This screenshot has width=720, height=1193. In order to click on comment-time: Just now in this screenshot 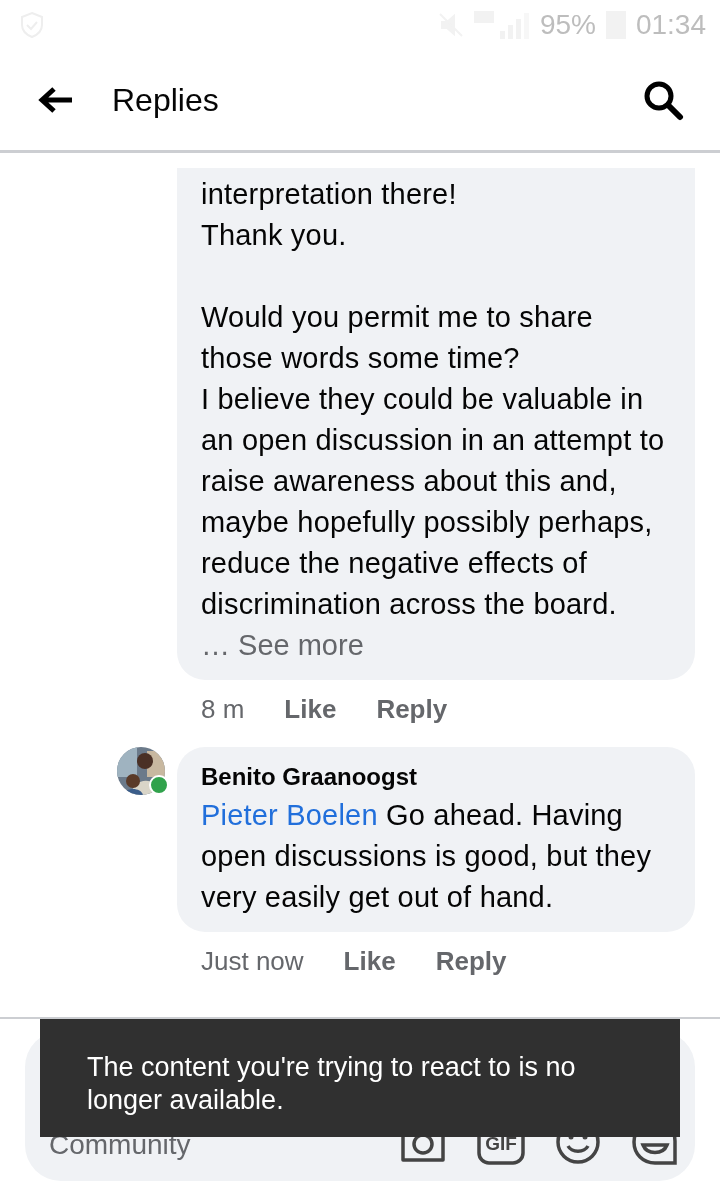, I will do `click(252, 961)`.